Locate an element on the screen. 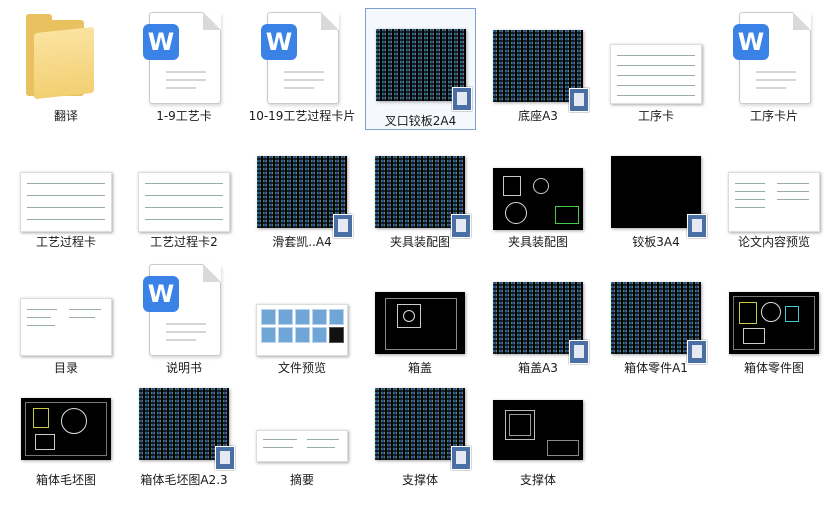  file-item-cad: 铰板3A4 is located at coordinates (656, 198).